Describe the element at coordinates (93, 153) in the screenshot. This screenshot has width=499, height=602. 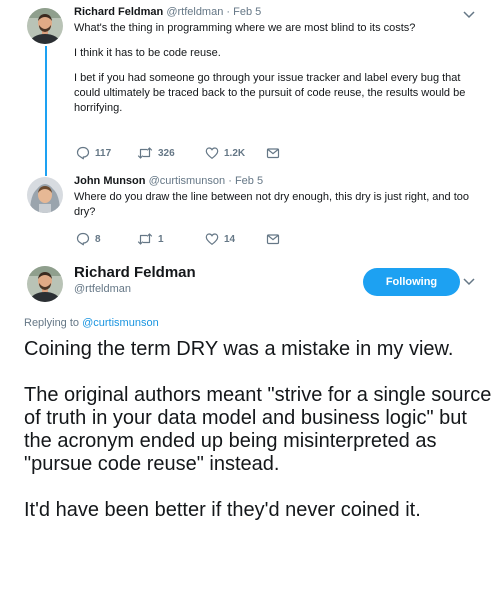
I see `reply-action: 117` at that location.